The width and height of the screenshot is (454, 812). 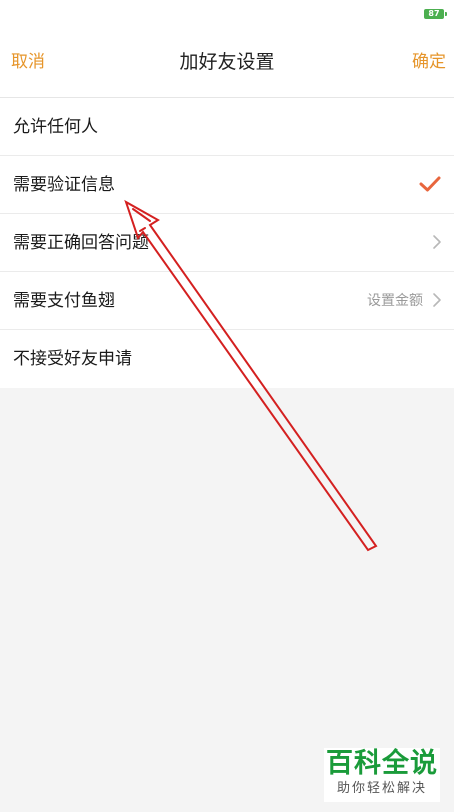 I want to click on option-require-verification: 需要验证信息, so click(x=227, y=185).